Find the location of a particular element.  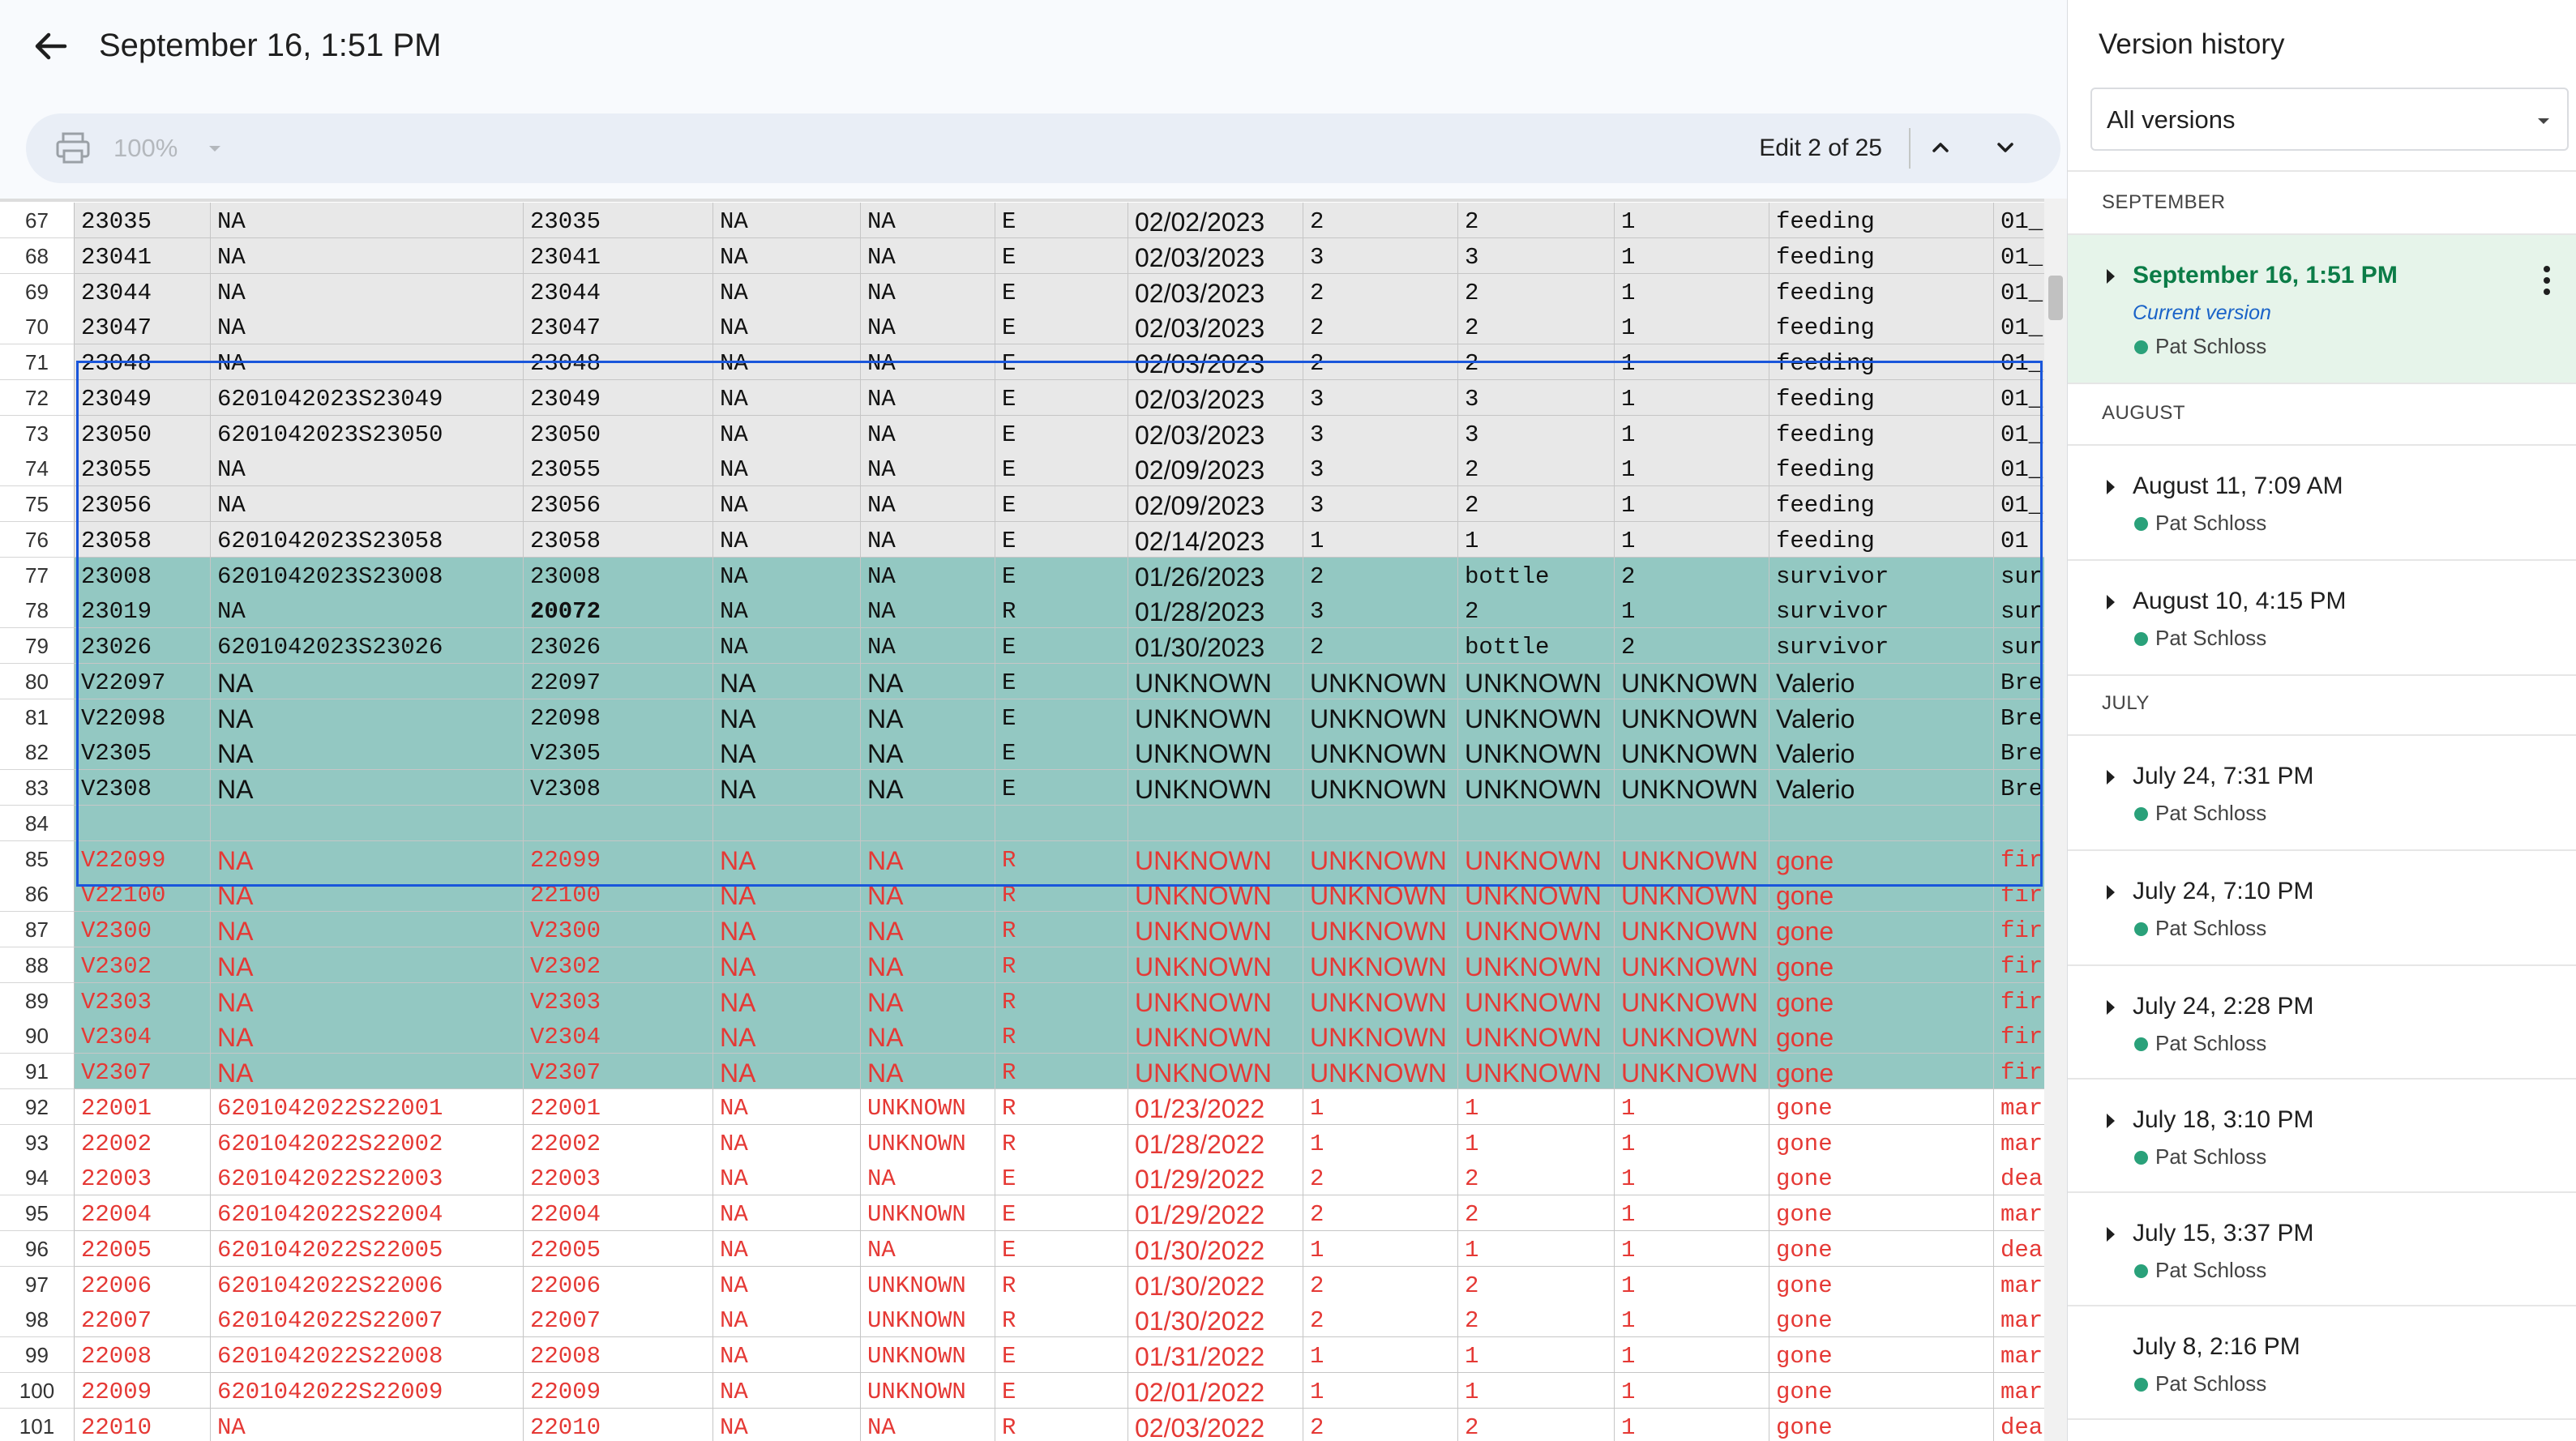

row-number: 100 is located at coordinates (37, 1391).